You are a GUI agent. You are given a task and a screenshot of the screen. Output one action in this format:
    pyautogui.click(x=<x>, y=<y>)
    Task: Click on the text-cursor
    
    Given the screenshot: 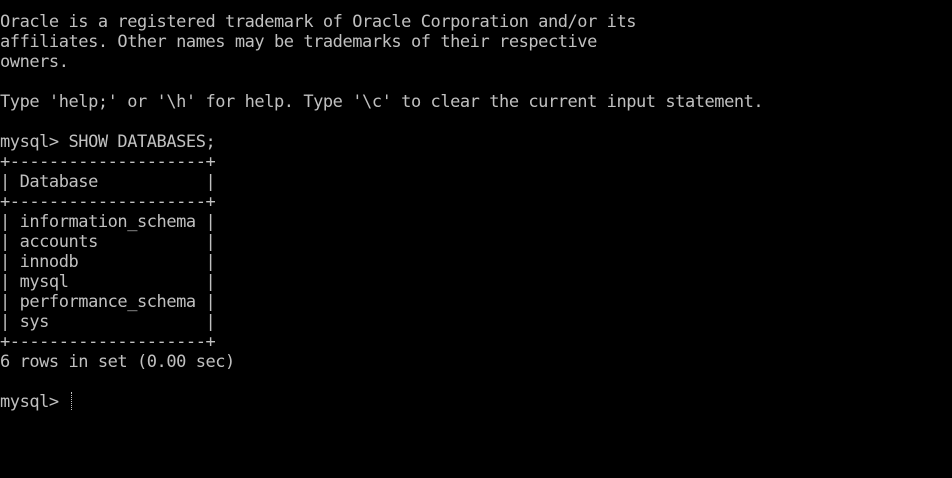 What is the action you would take?
    pyautogui.click(x=71, y=401)
    